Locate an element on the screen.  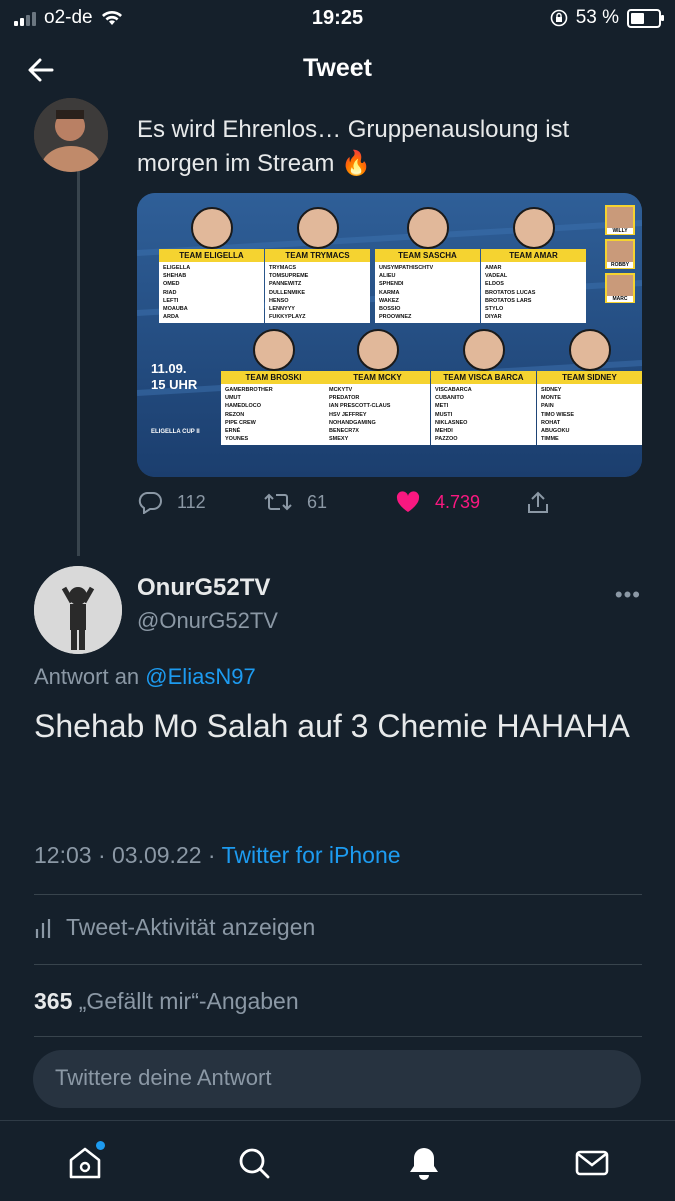
more-options-icon: ••• is located at coordinates (628, 595).